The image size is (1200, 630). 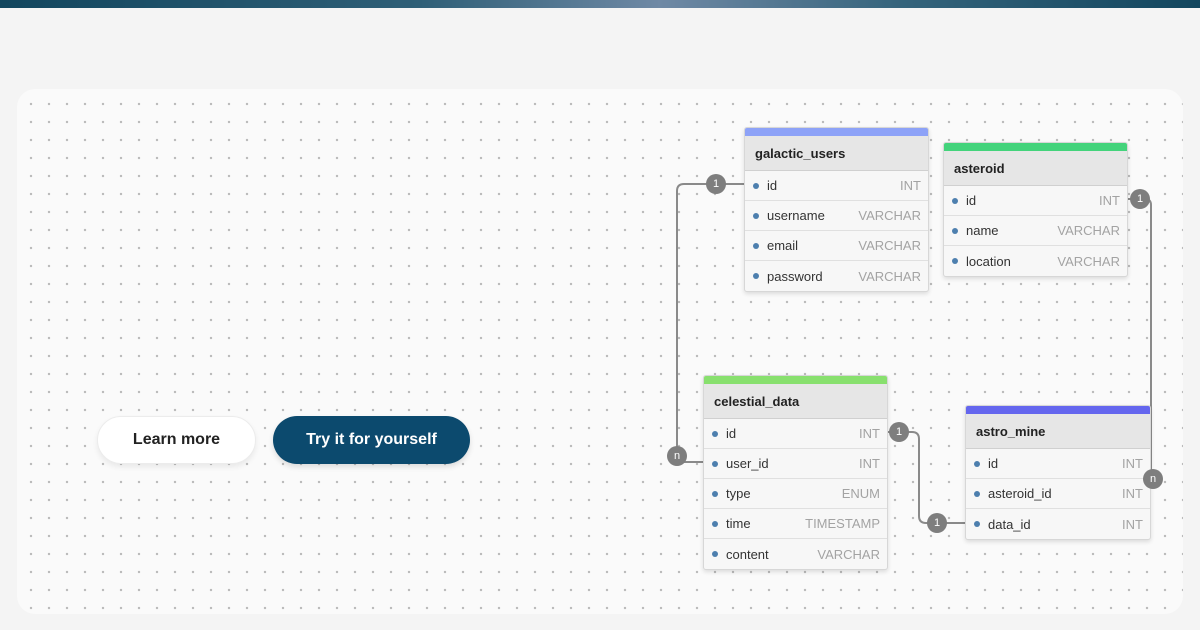 I want to click on try-it-button: Try it for yourself, so click(x=371, y=440).